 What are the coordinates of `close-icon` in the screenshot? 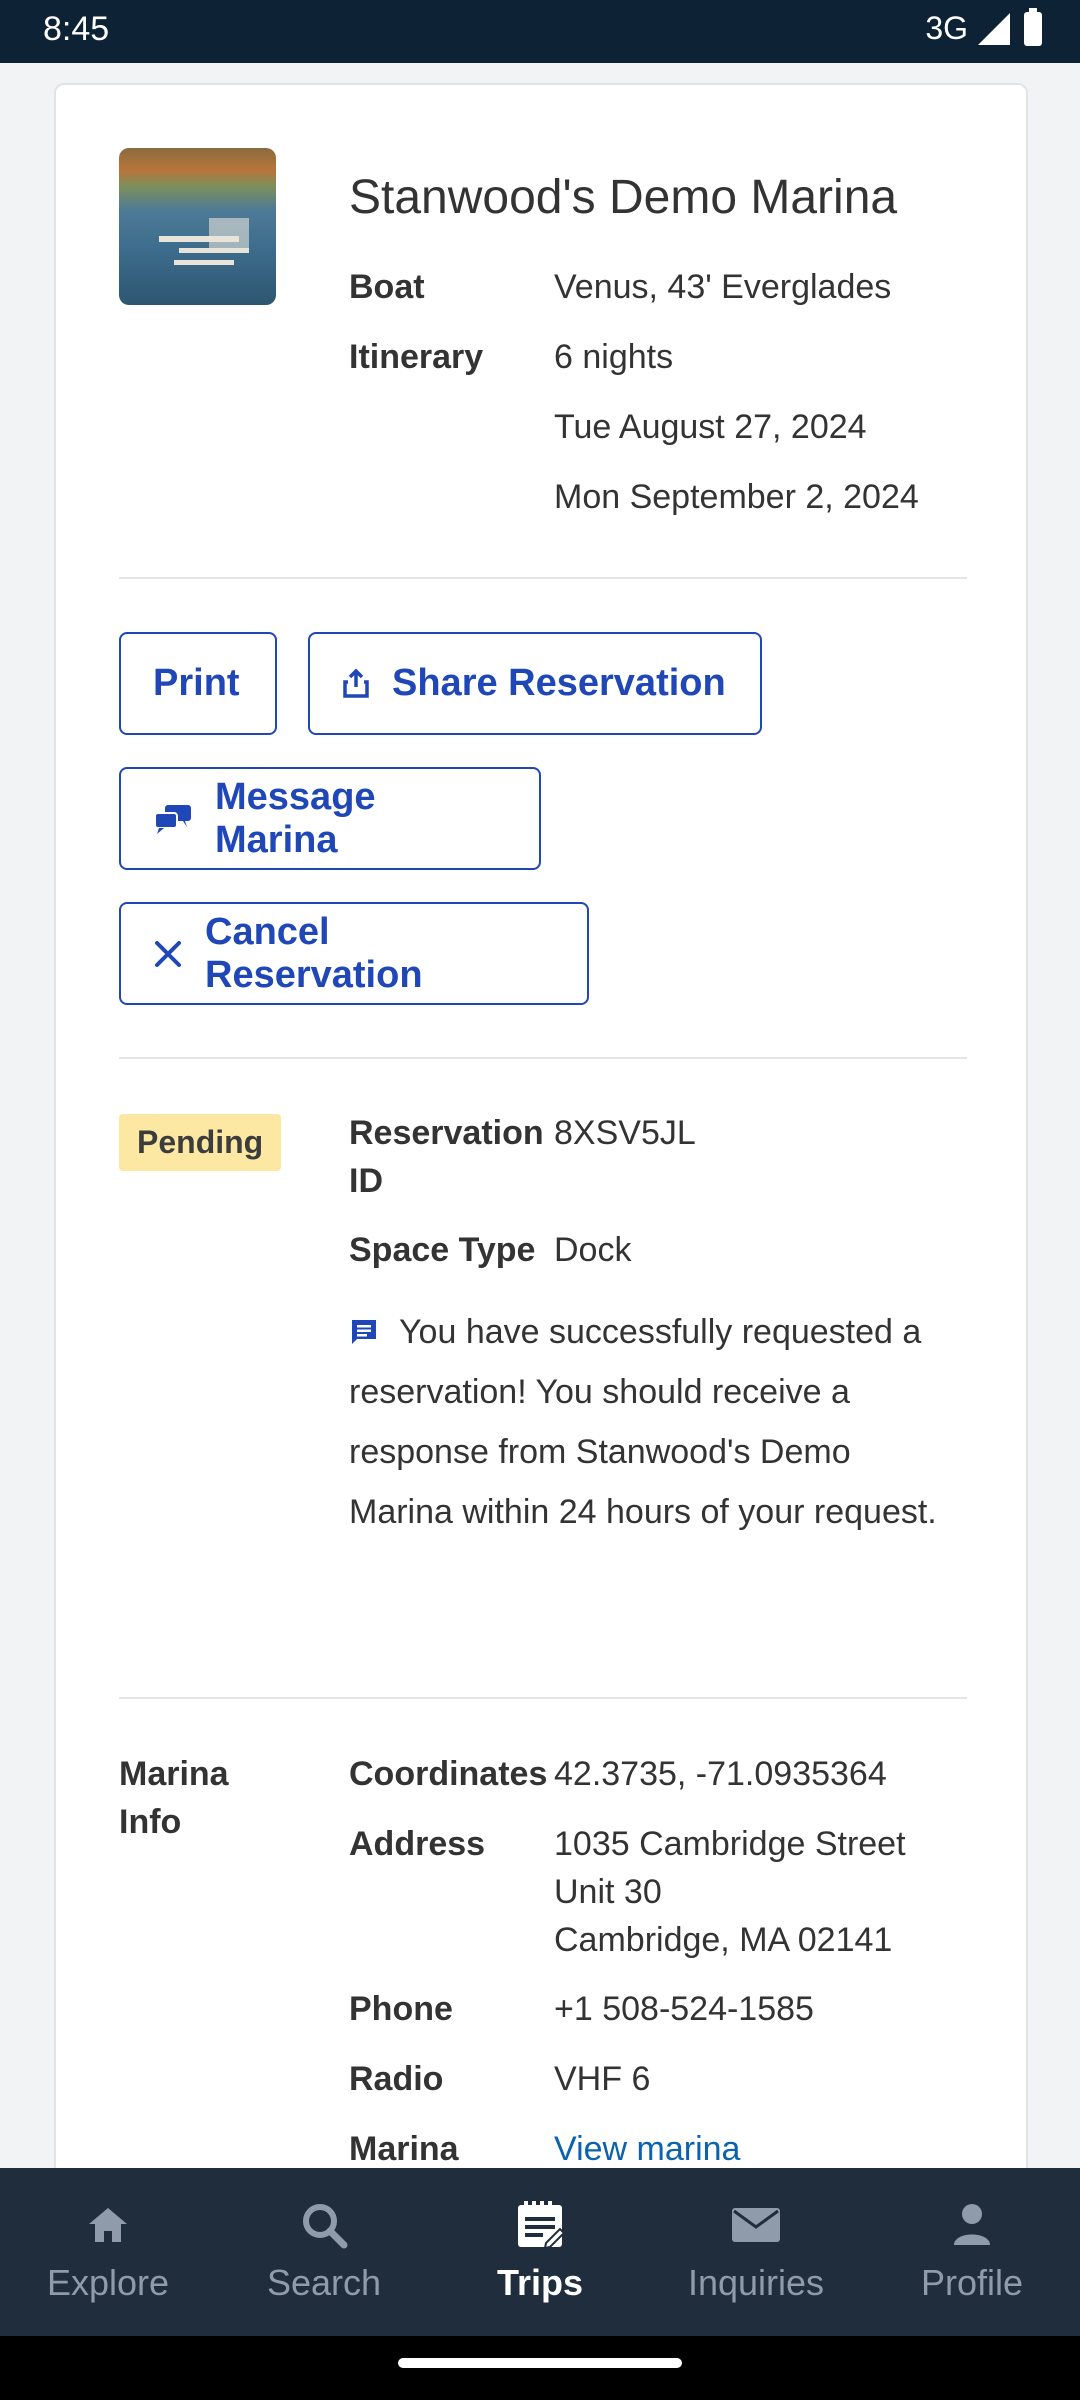 It's located at (168, 953).